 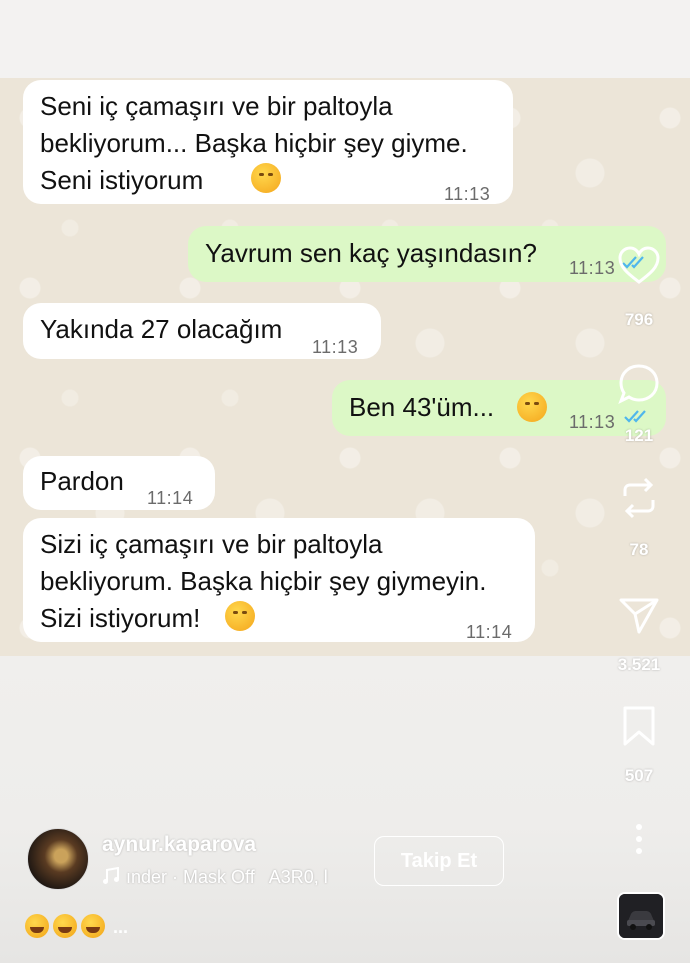 I want to click on message-text: Yavrum sen kaç yaşındasın?, so click(x=371, y=253).